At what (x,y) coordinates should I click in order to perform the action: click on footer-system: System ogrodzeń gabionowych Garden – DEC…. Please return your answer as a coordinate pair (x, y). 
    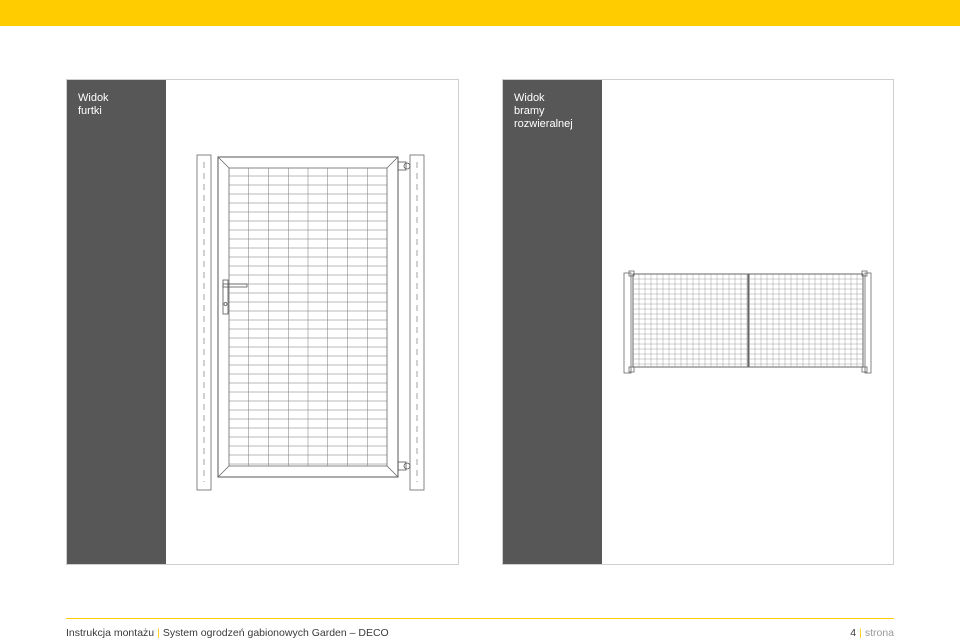
    Looking at the image, I should click on (275, 633).